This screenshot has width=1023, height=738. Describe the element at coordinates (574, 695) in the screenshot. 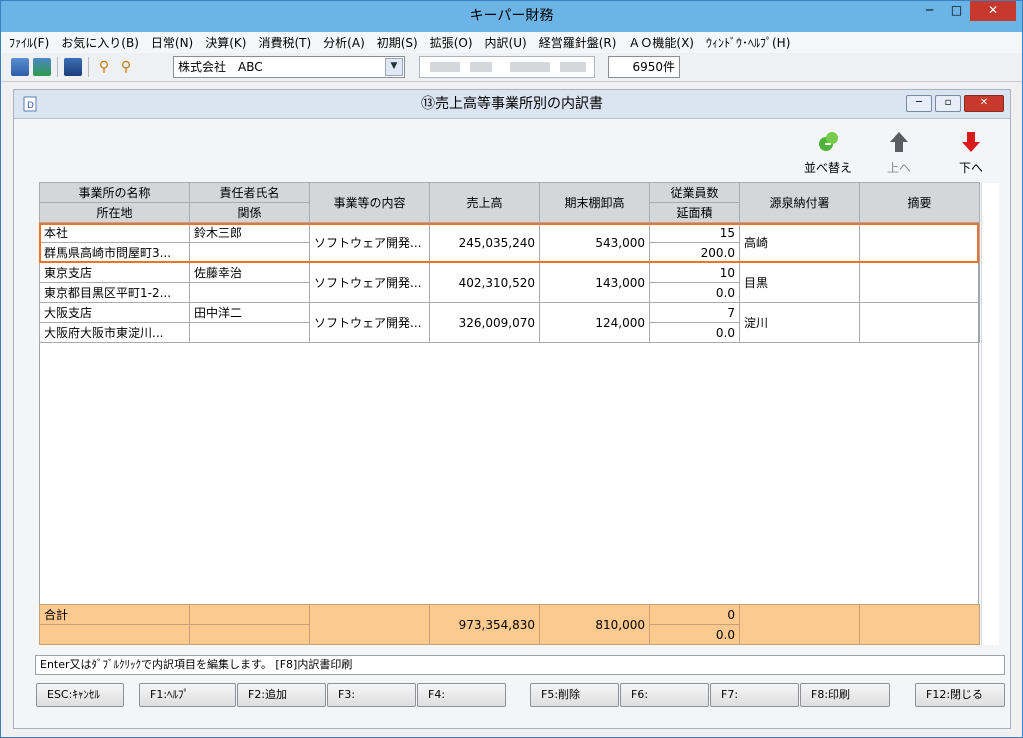

I see `f5-delete-button: F5:削除` at that location.